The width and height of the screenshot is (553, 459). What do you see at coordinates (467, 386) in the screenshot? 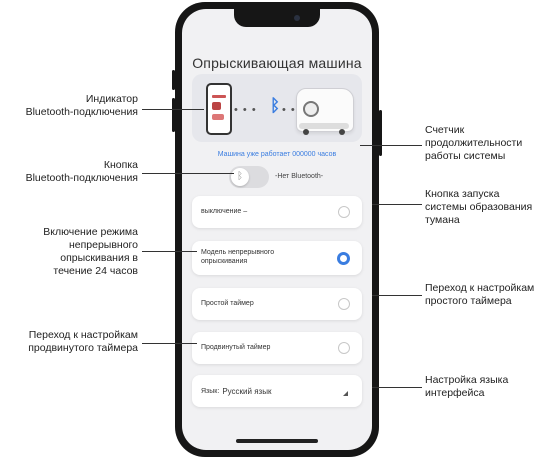
I see `callout-language-setting: Настройка языка интерфейса` at bounding box center [467, 386].